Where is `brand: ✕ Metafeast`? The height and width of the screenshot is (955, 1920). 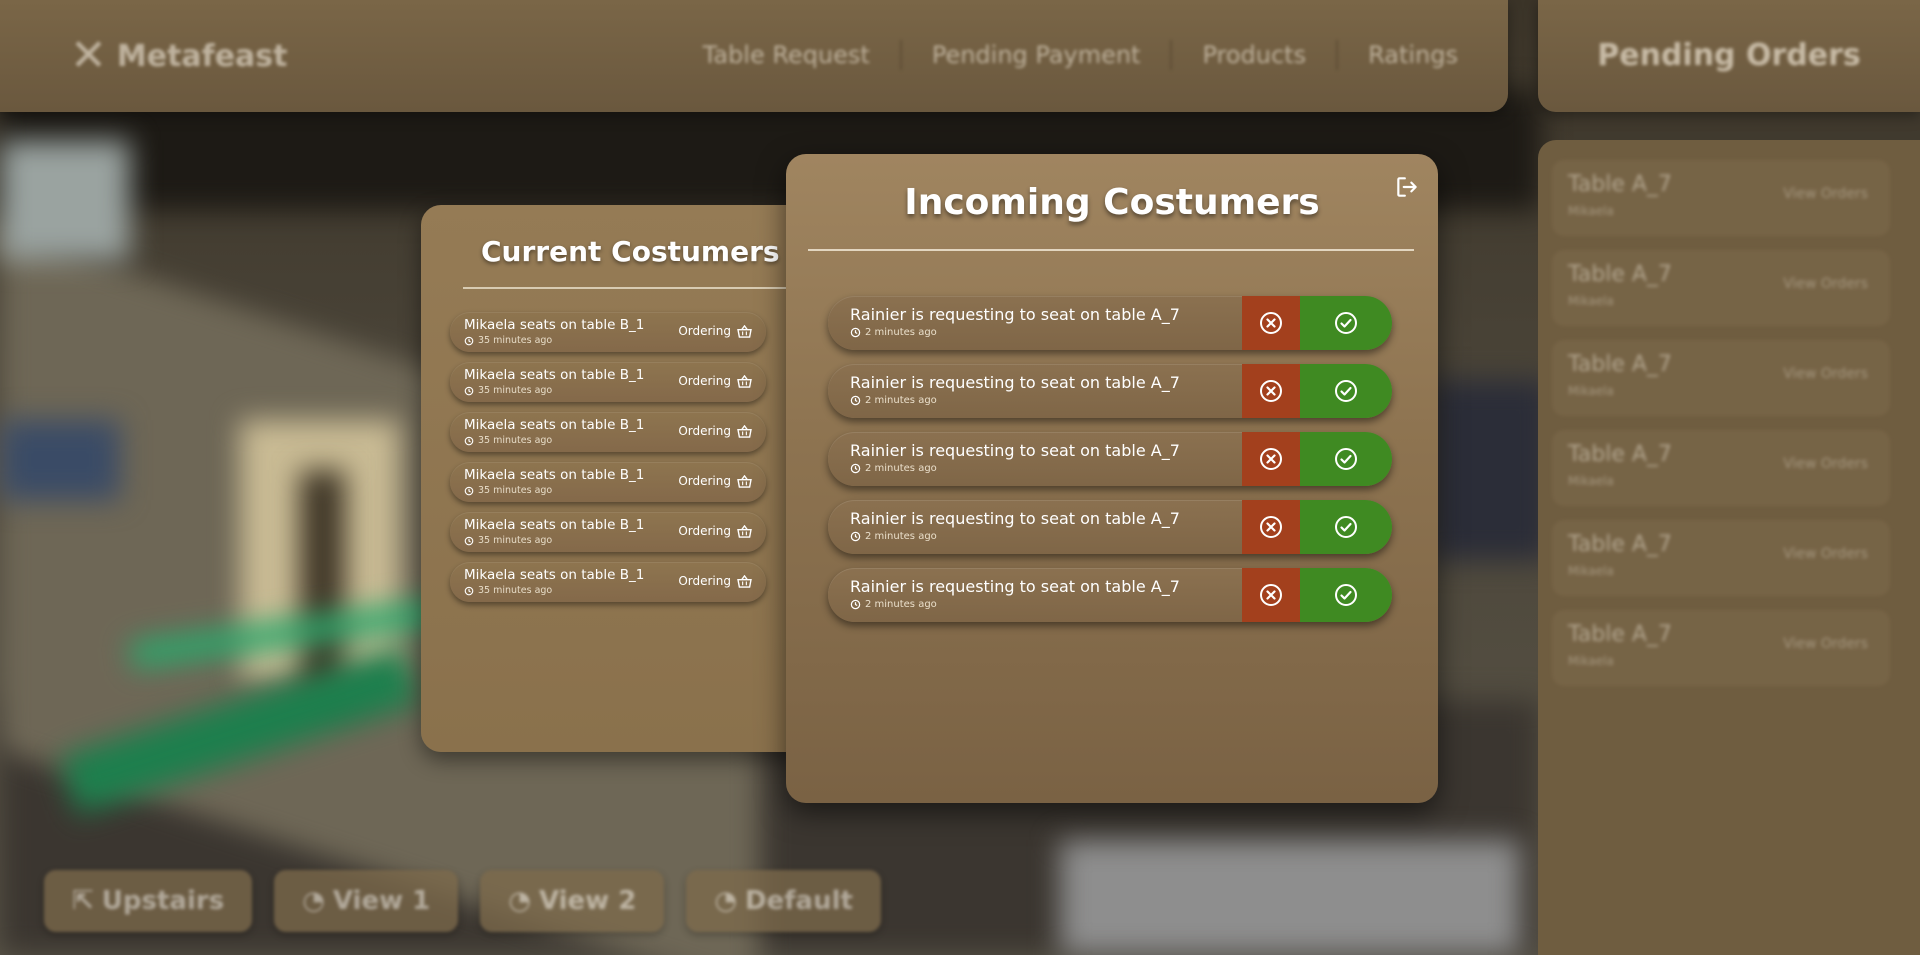 brand: ✕ Metafeast is located at coordinates (179, 56).